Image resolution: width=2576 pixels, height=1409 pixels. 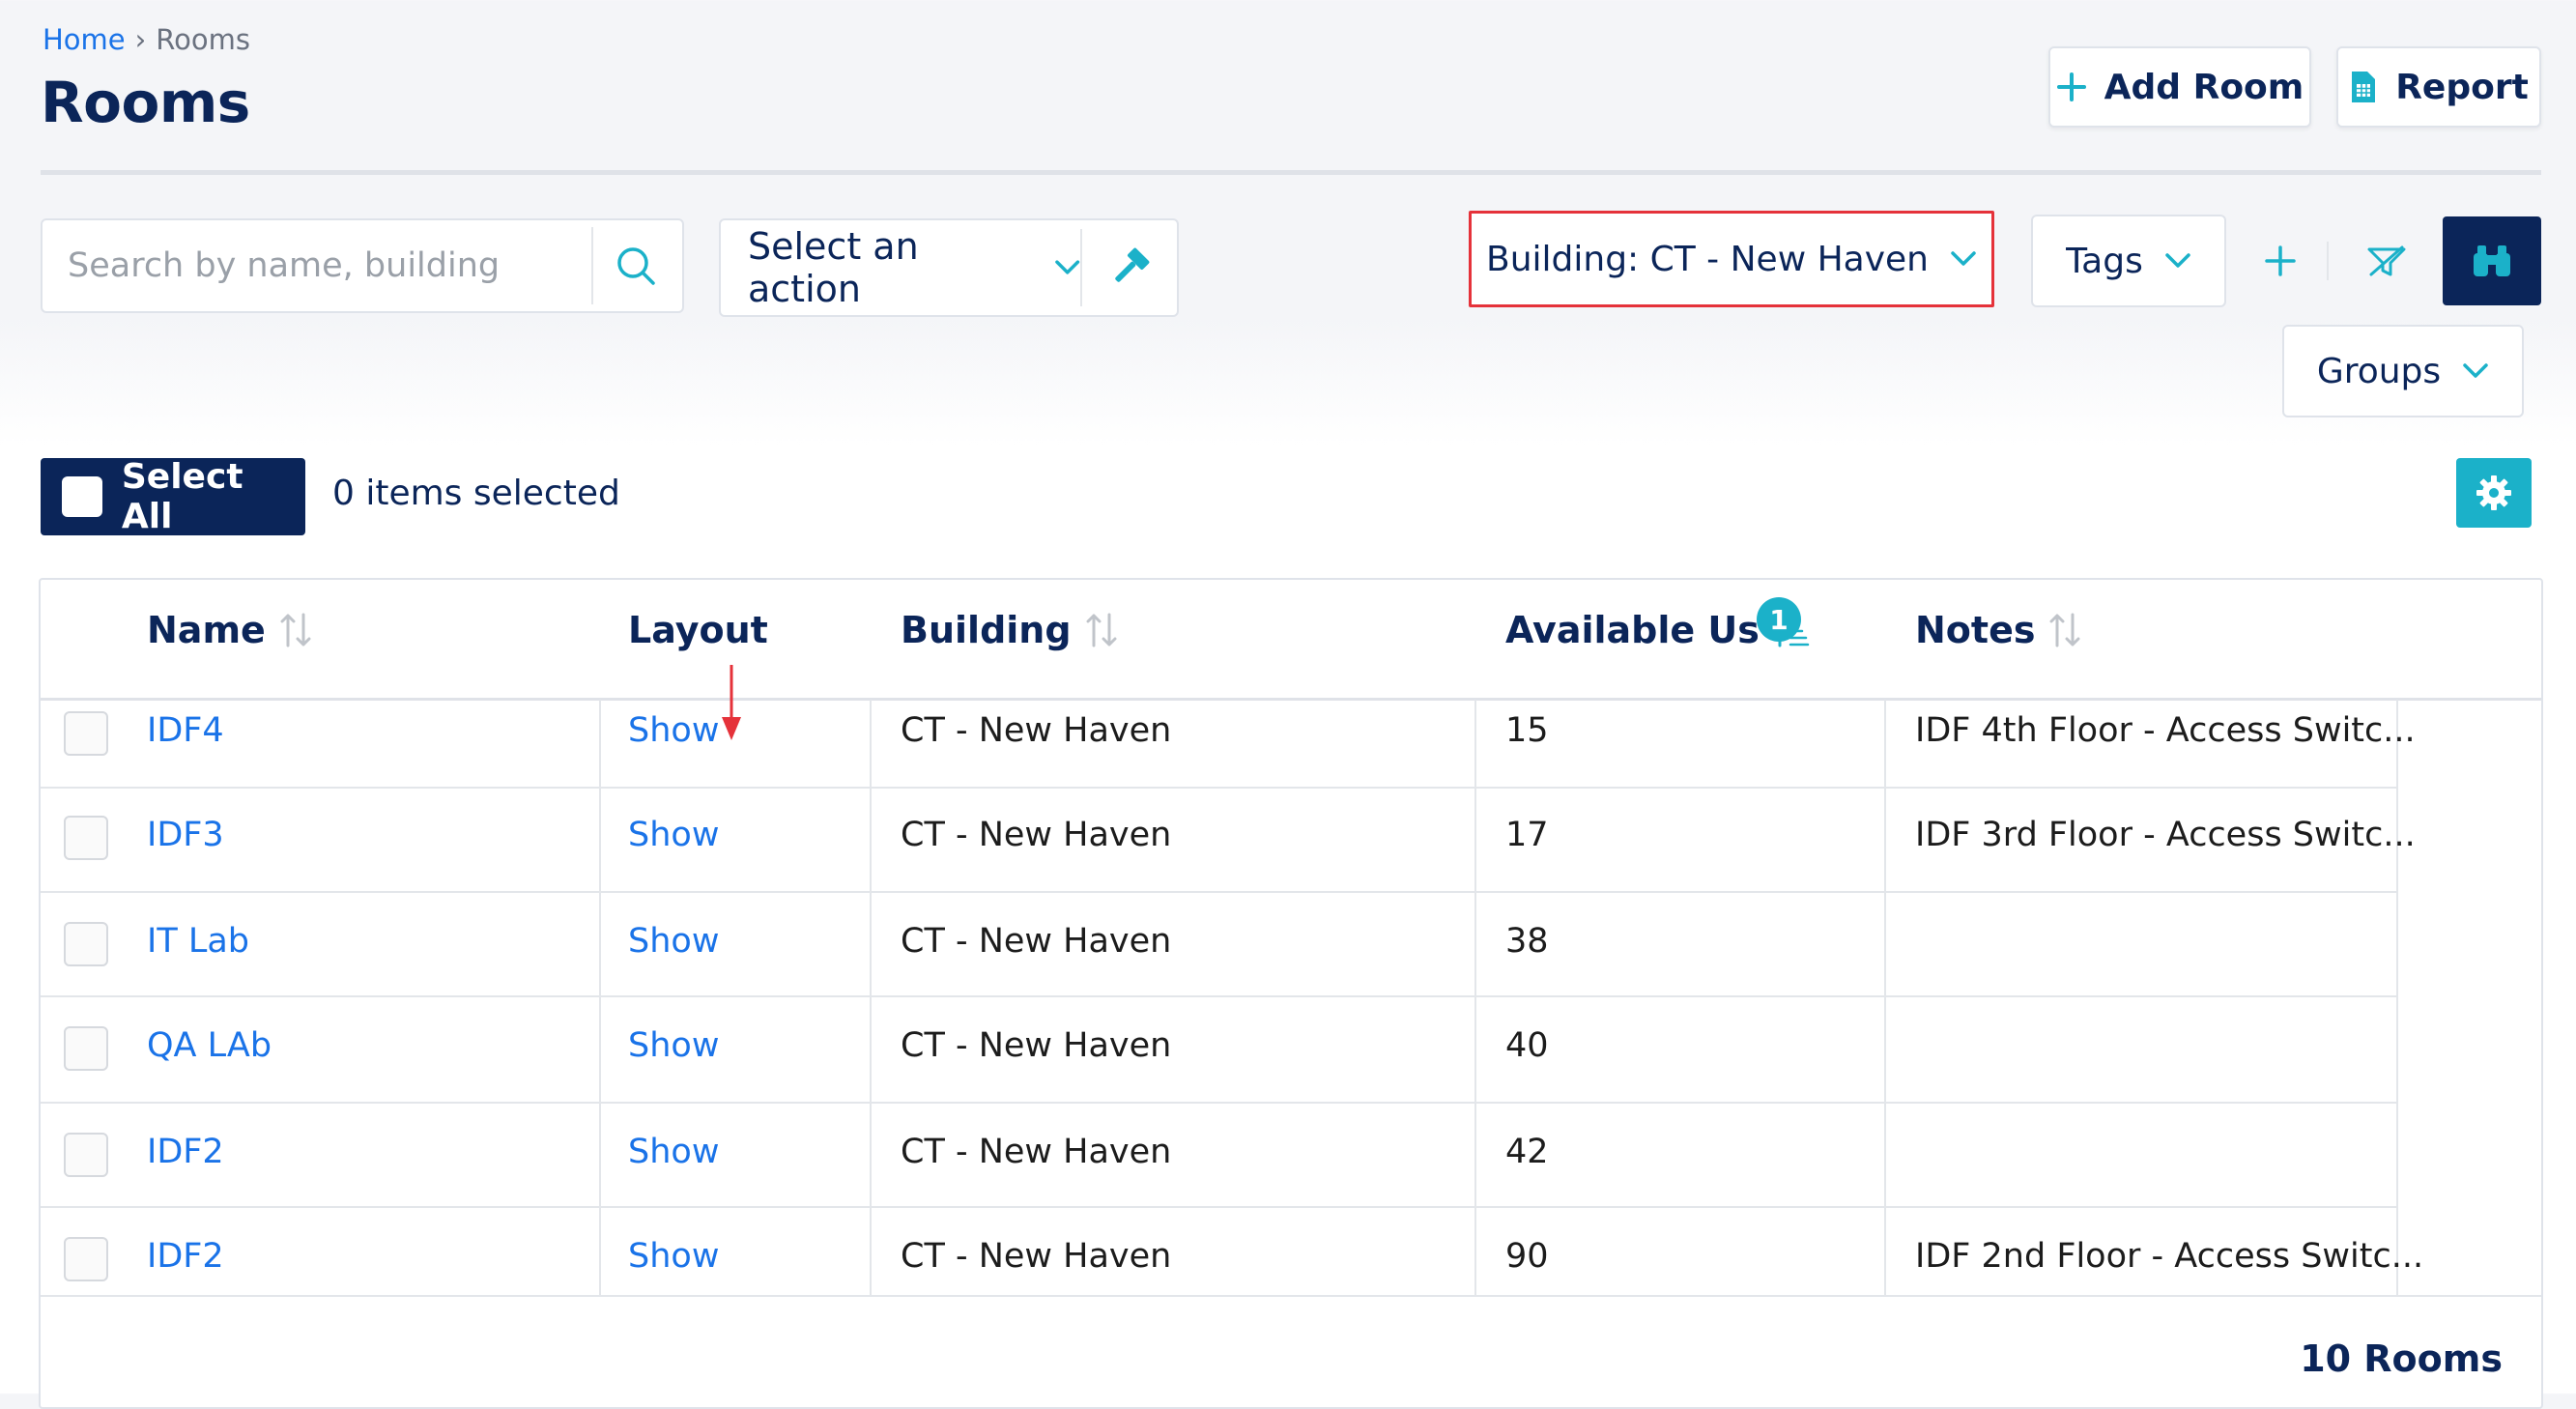 What do you see at coordinates (186, 730) in the screenshot?
I see `room-name-link: IDF4` at bounding box center [186, 730].